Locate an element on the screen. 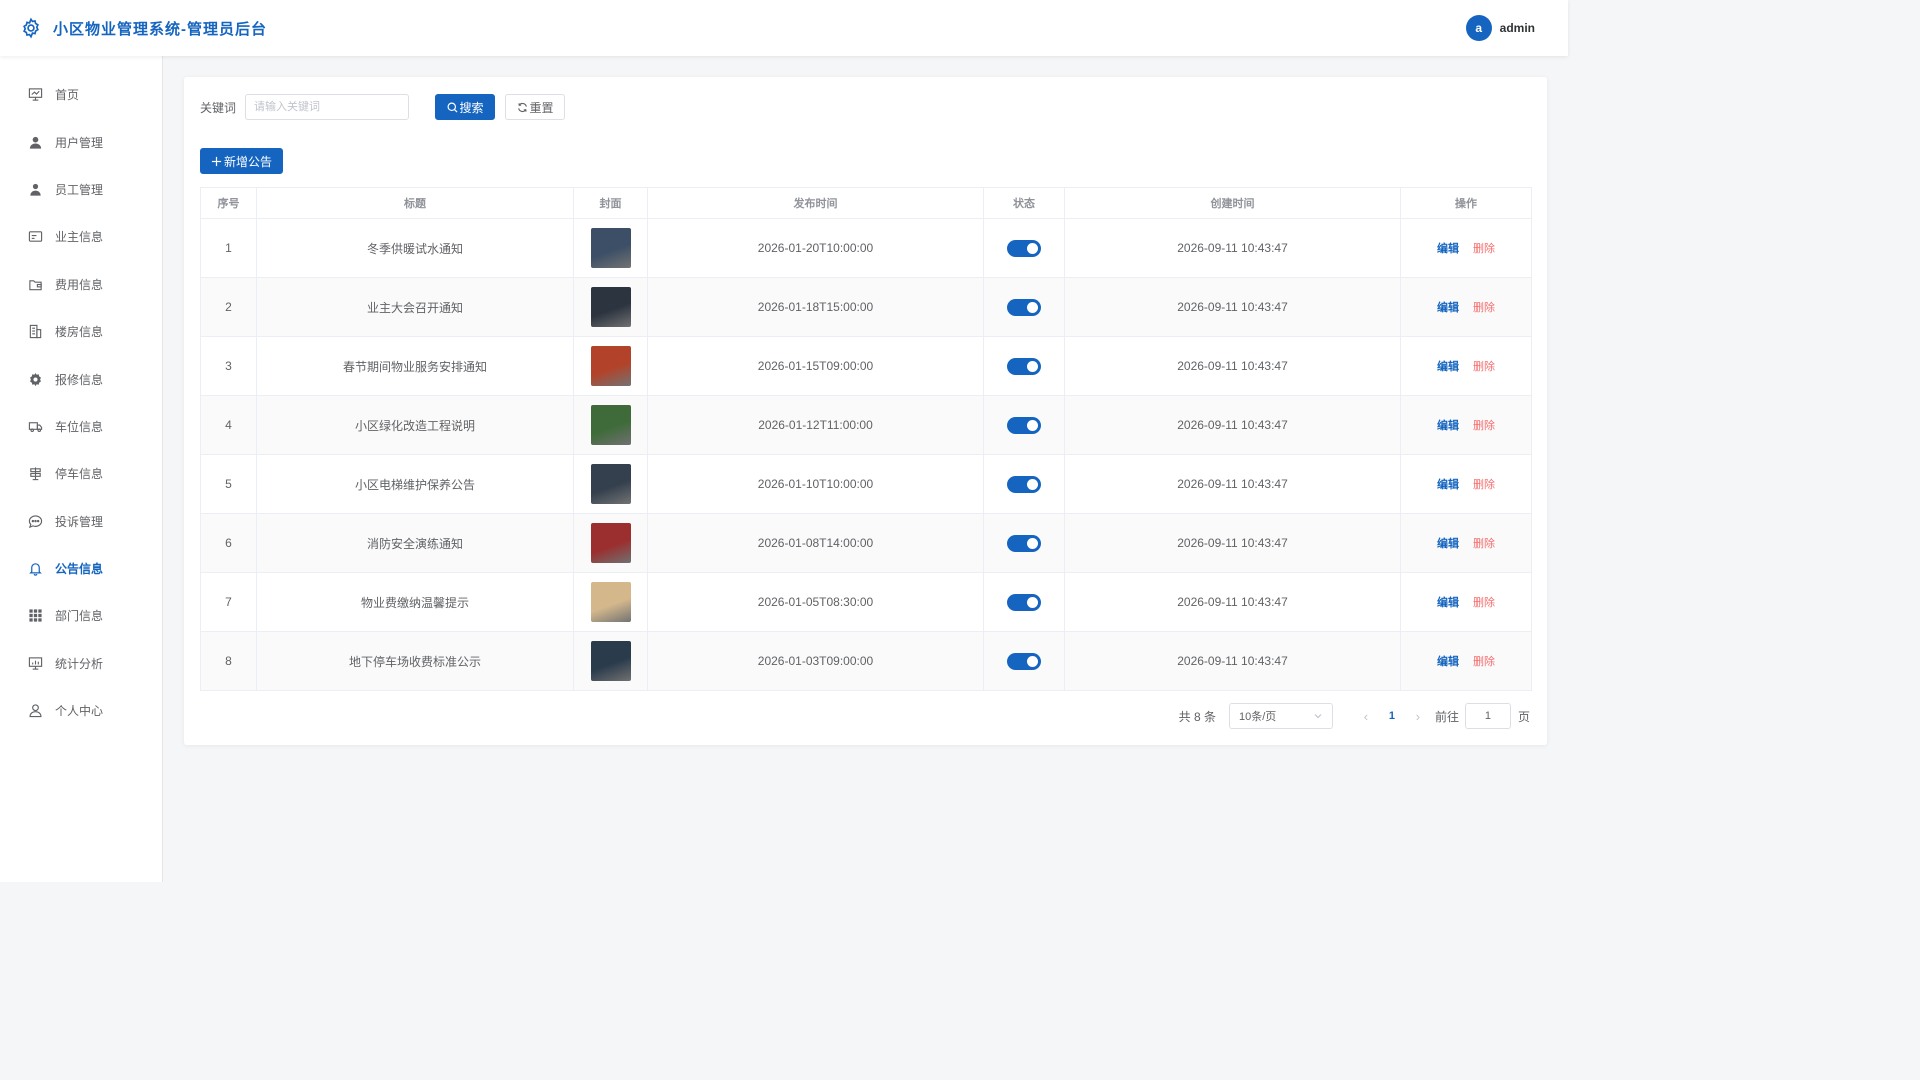  cell-index: 5 is located at coordinates (228, 484).